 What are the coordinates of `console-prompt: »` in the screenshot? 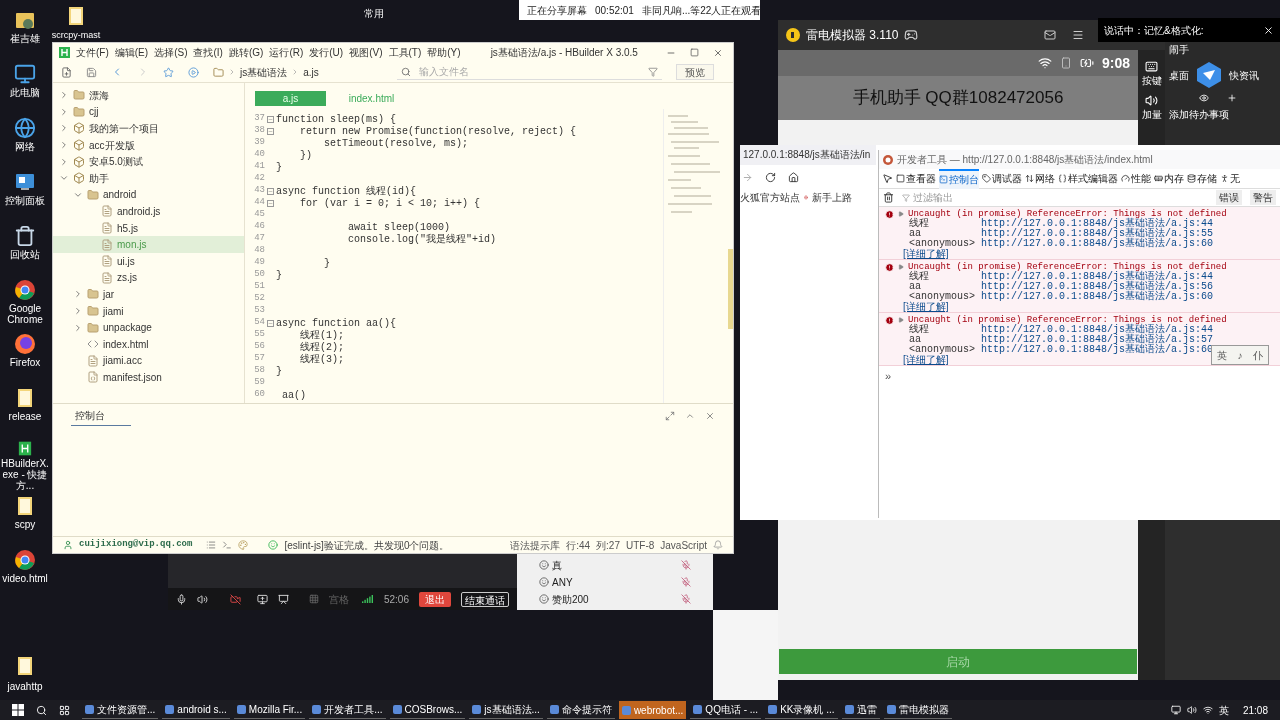 It's located at (888, 376).